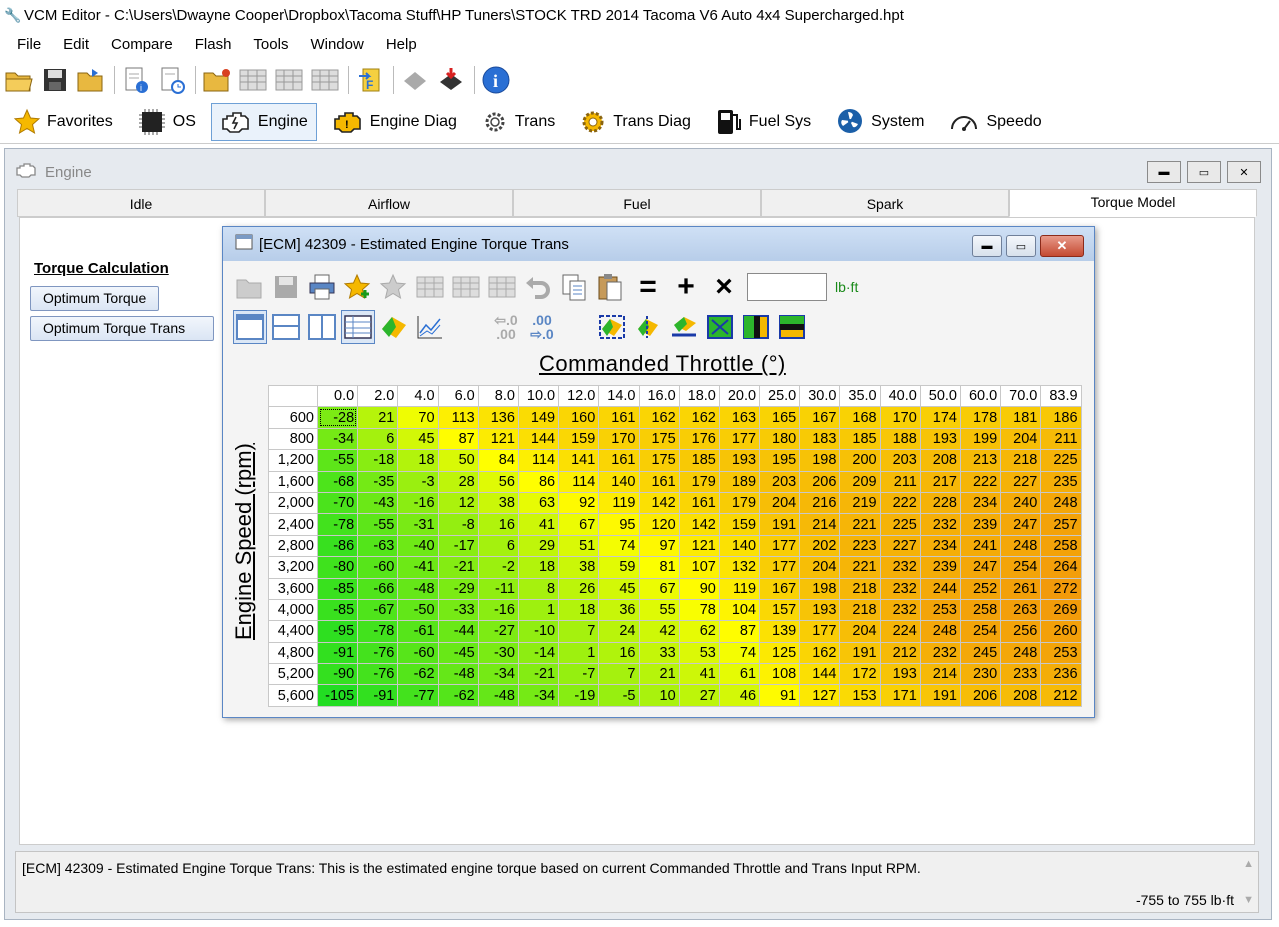 This screenshot has width=1279, height=927. What do you see at coordinates (699, 481) in the screenshot?
I see `table-cell: 179` at bounding box center [699, 481].